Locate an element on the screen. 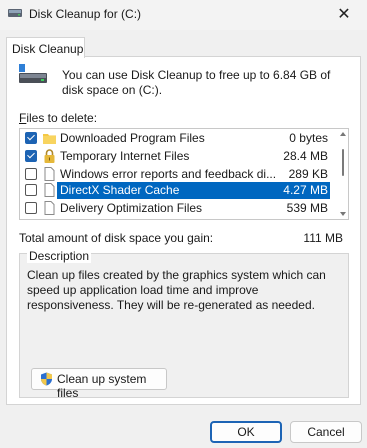 The width and height of the screenshot is (367, 448). window-title: Disk Cleanup for (C:) is located at coordinates (85, 14).